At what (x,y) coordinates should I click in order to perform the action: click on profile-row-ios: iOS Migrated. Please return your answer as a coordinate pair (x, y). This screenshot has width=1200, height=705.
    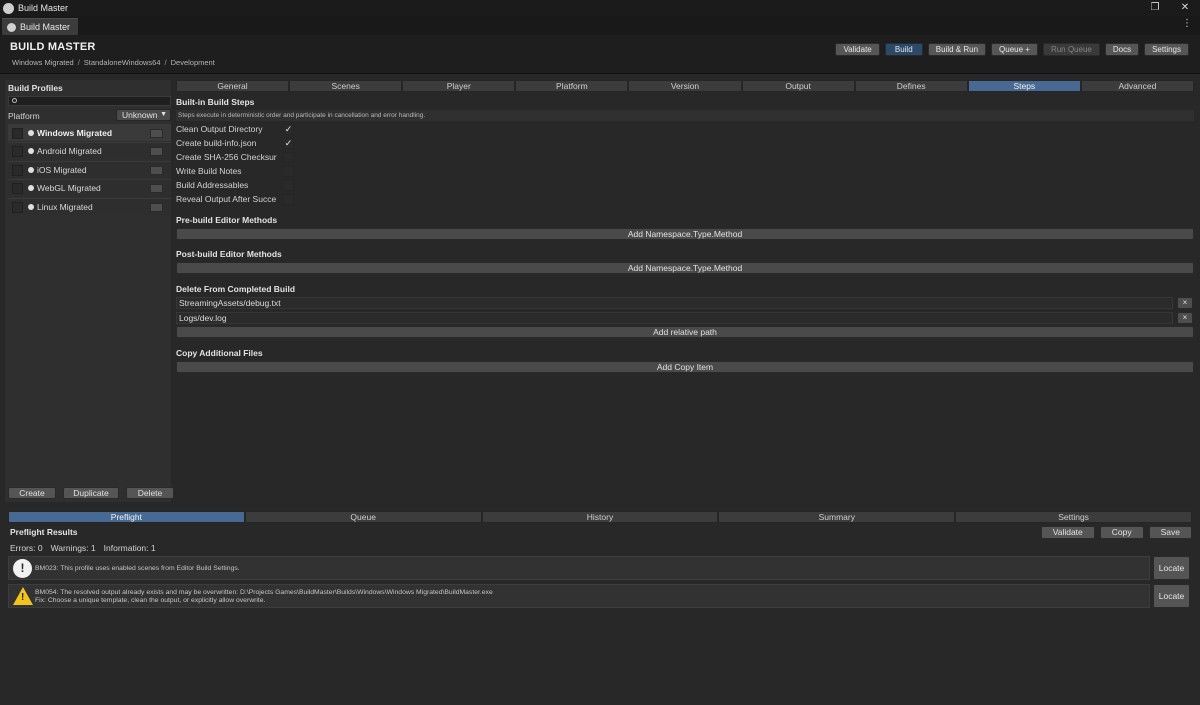
    Looking at the image, I should click on (89, 169).